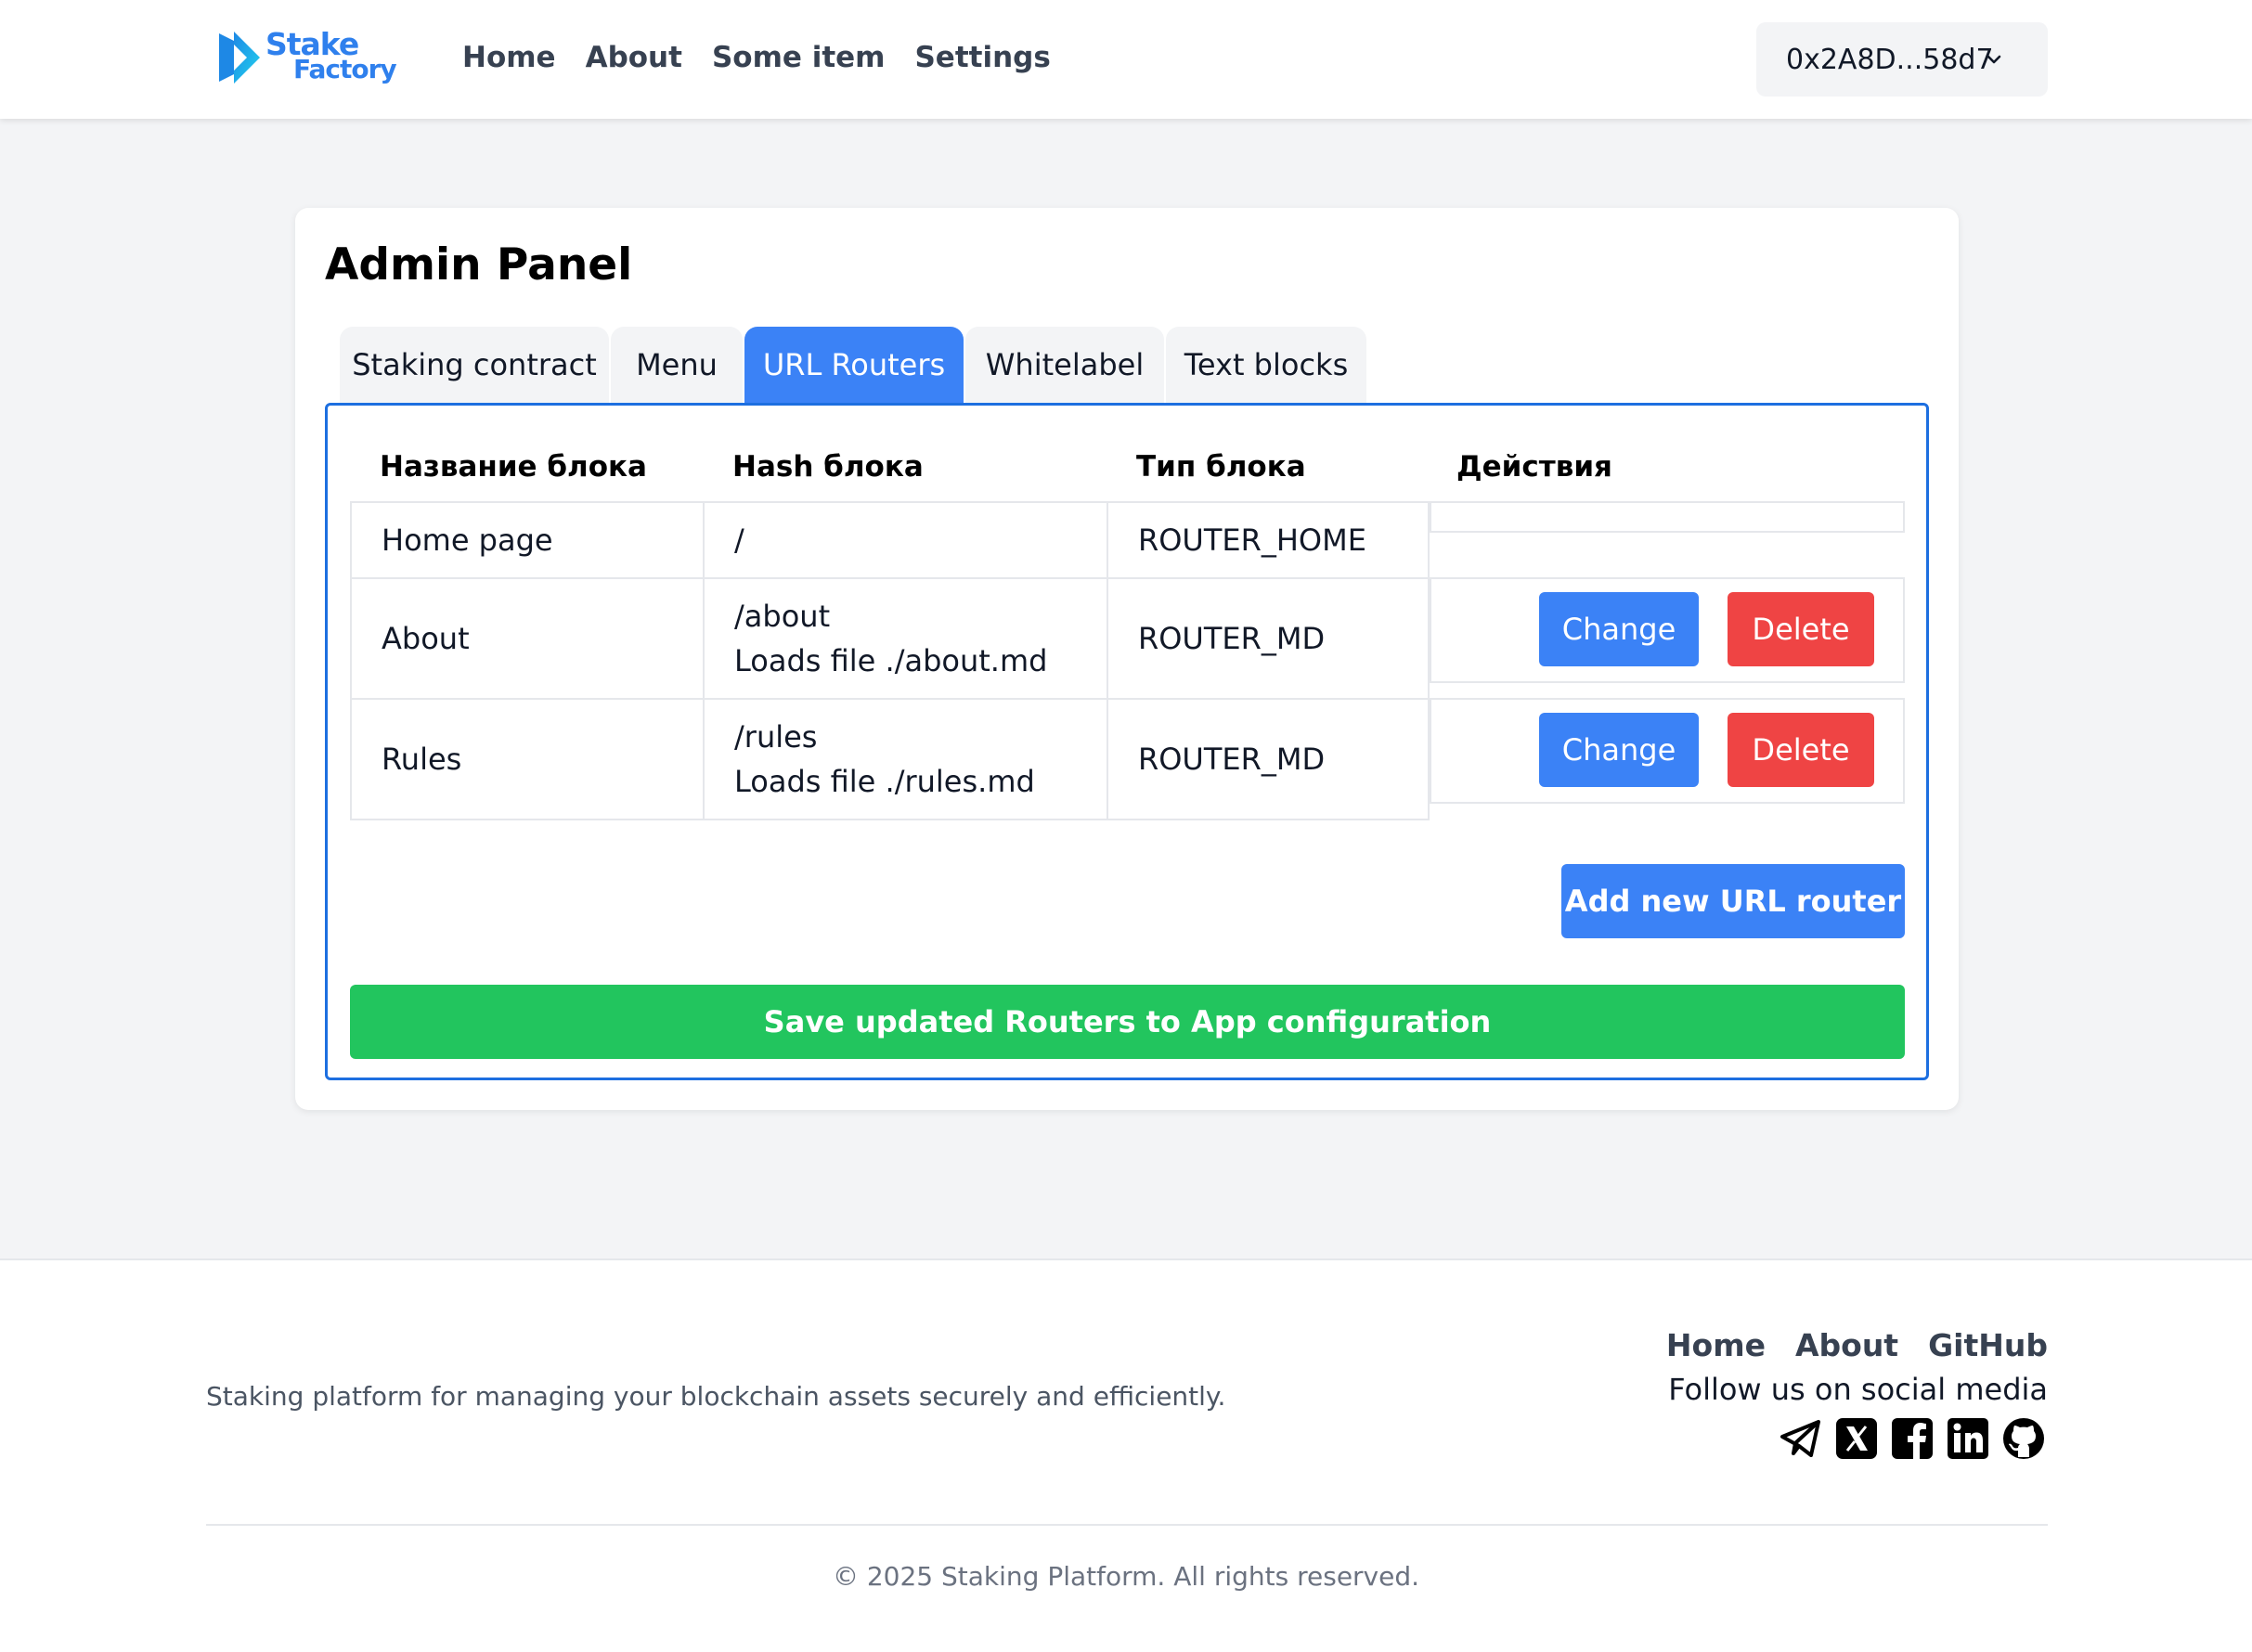  I want to click on nav-about: About, so click(634, 57).